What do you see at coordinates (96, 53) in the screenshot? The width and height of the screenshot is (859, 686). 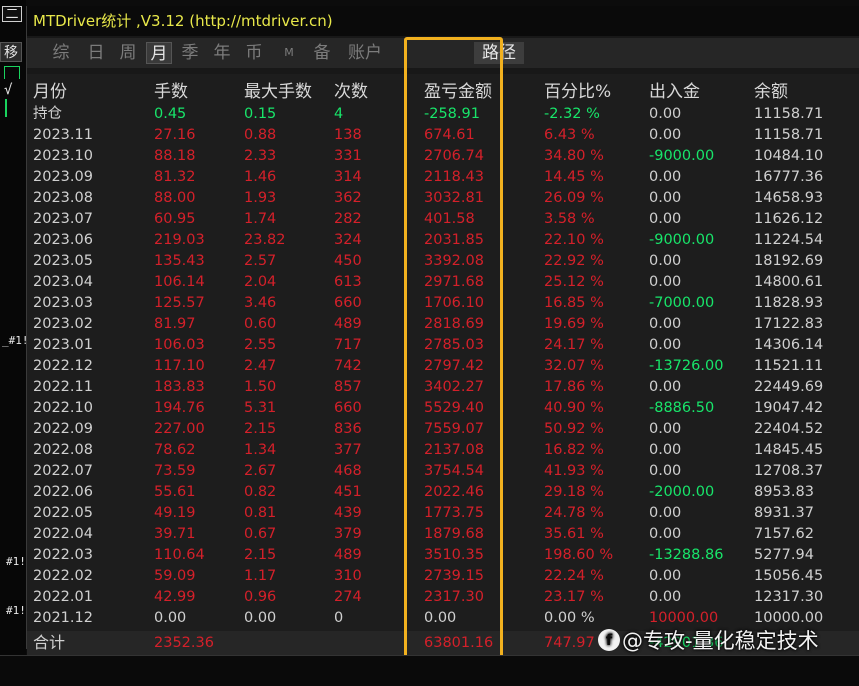 I see `tab-1: 日` at bounding box center [96, 53].